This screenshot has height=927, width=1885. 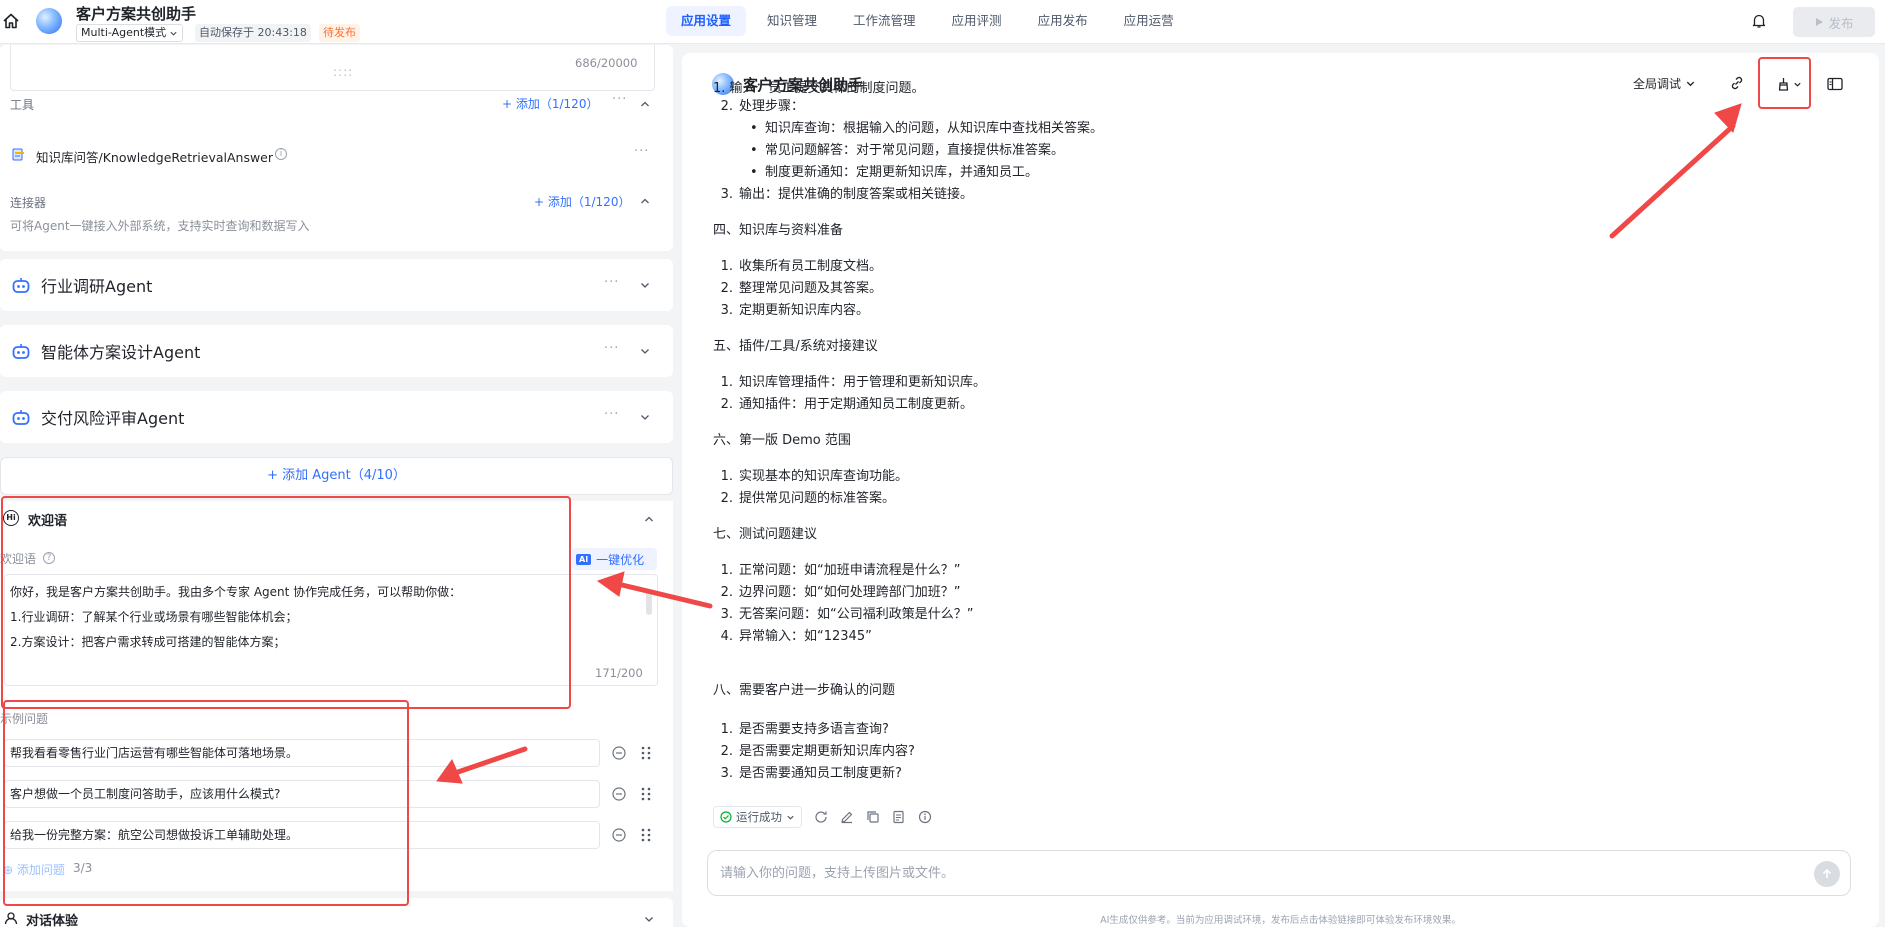 What do you see at coordinates (649, 602) in the screenshot?
I see `scrollbar` at bounding box center [649, 602].